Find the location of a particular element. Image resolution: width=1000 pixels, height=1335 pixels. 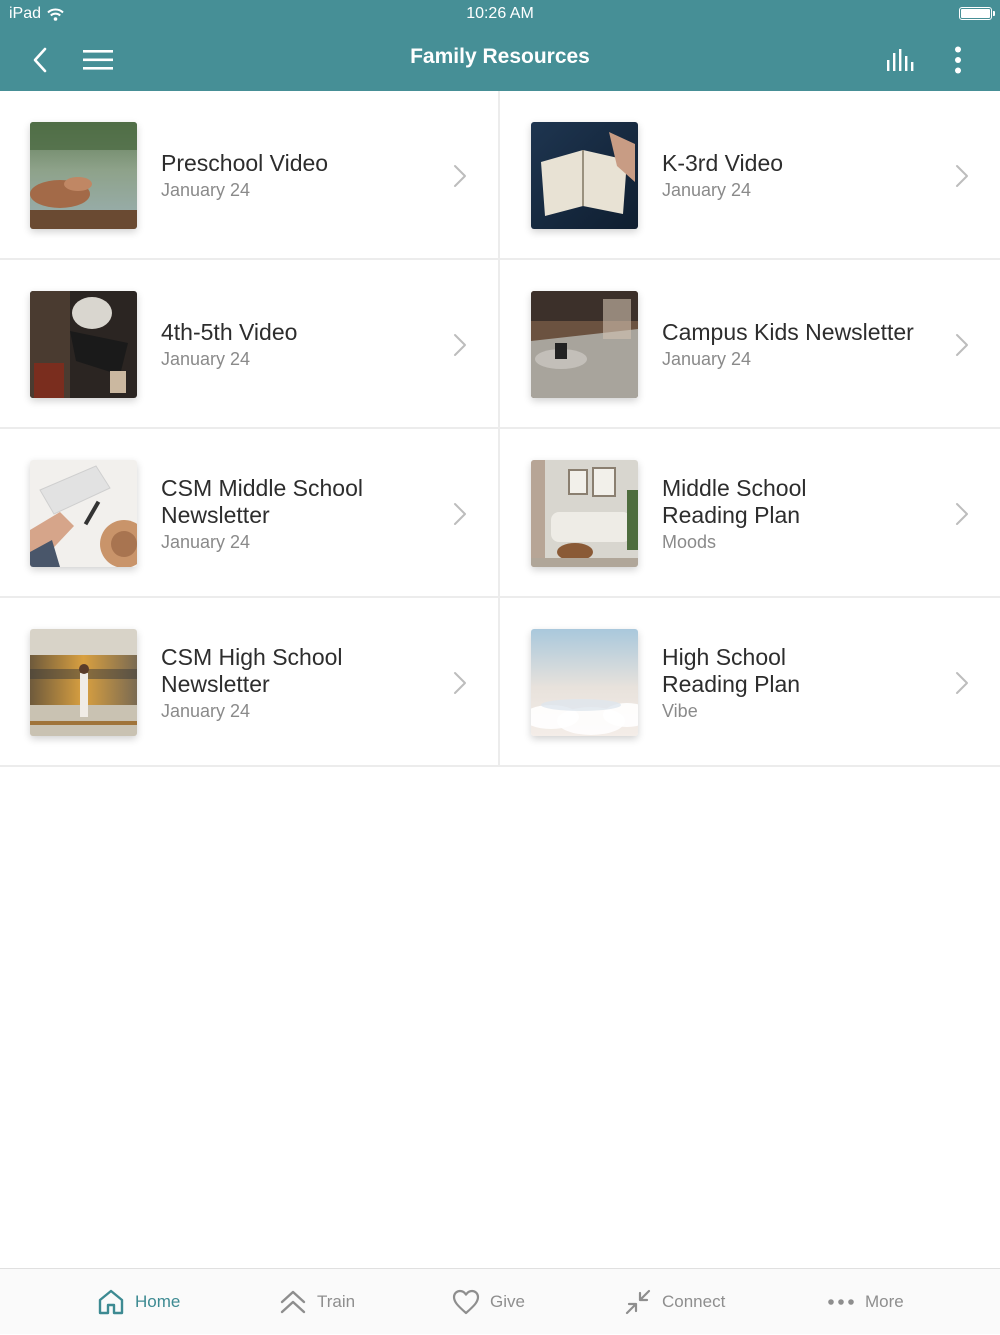

tab-bar: Home Train Give Connect More is located at coordinates (500, 1301).